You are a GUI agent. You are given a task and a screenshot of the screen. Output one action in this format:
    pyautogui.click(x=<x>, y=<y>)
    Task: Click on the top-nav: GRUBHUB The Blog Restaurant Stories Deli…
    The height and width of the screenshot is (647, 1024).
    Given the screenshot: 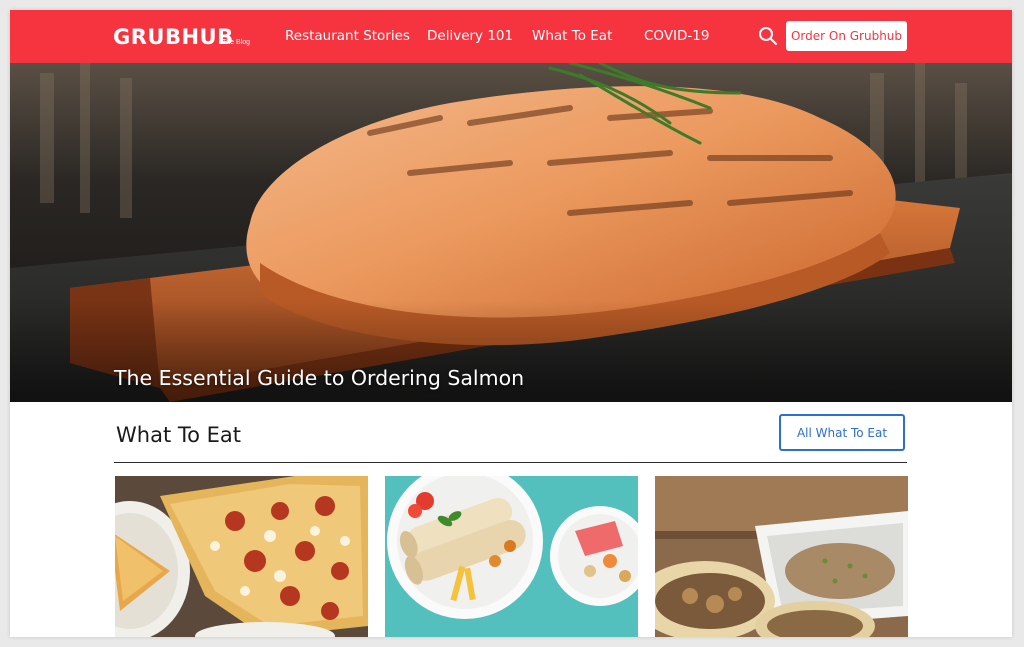 What is the action you would take?
    pyautogui.click(x=511, y=36)
    